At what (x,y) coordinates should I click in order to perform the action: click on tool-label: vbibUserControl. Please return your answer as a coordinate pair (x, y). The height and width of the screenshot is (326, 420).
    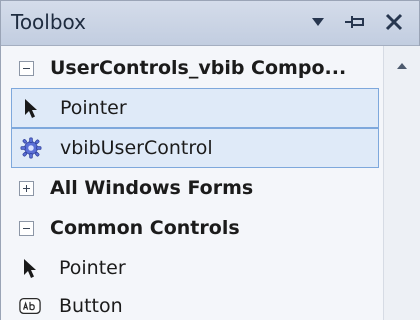
    Looking at the image, I should click on (136, 148).